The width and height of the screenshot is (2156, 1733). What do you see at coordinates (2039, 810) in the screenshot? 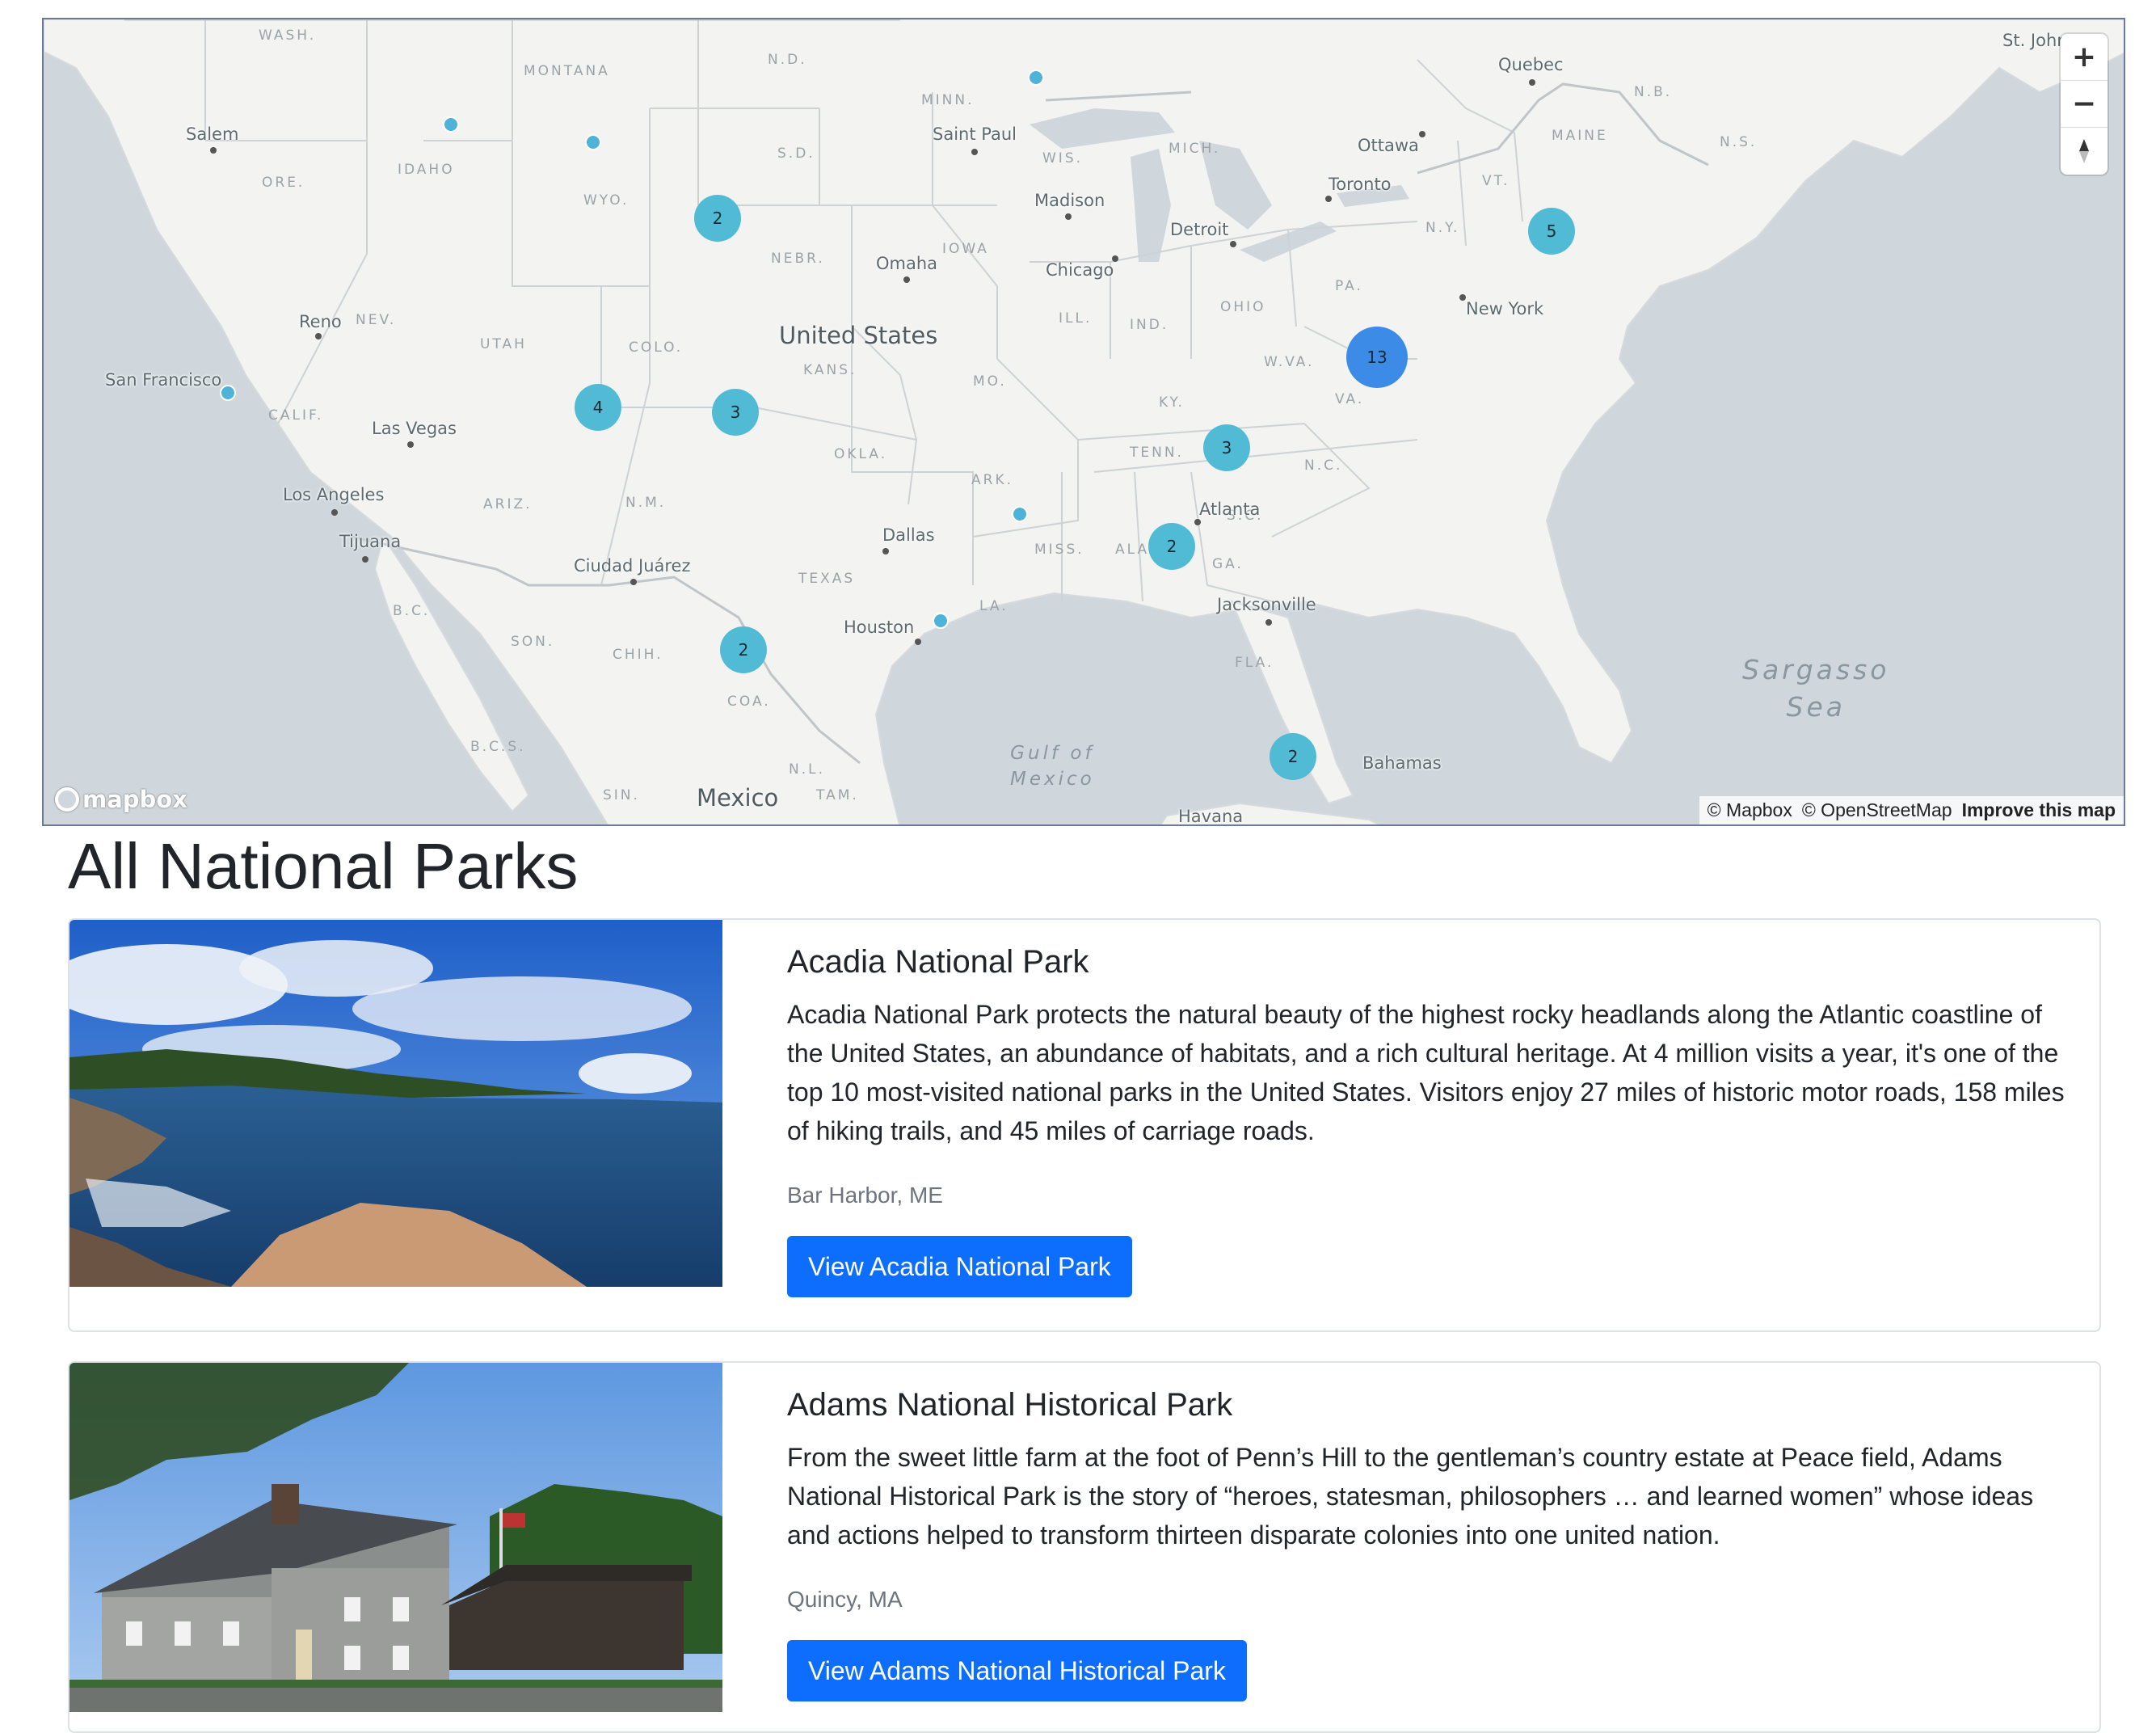
I see `improve-map-link: Improve this map` at bounding box center [2039, 810].